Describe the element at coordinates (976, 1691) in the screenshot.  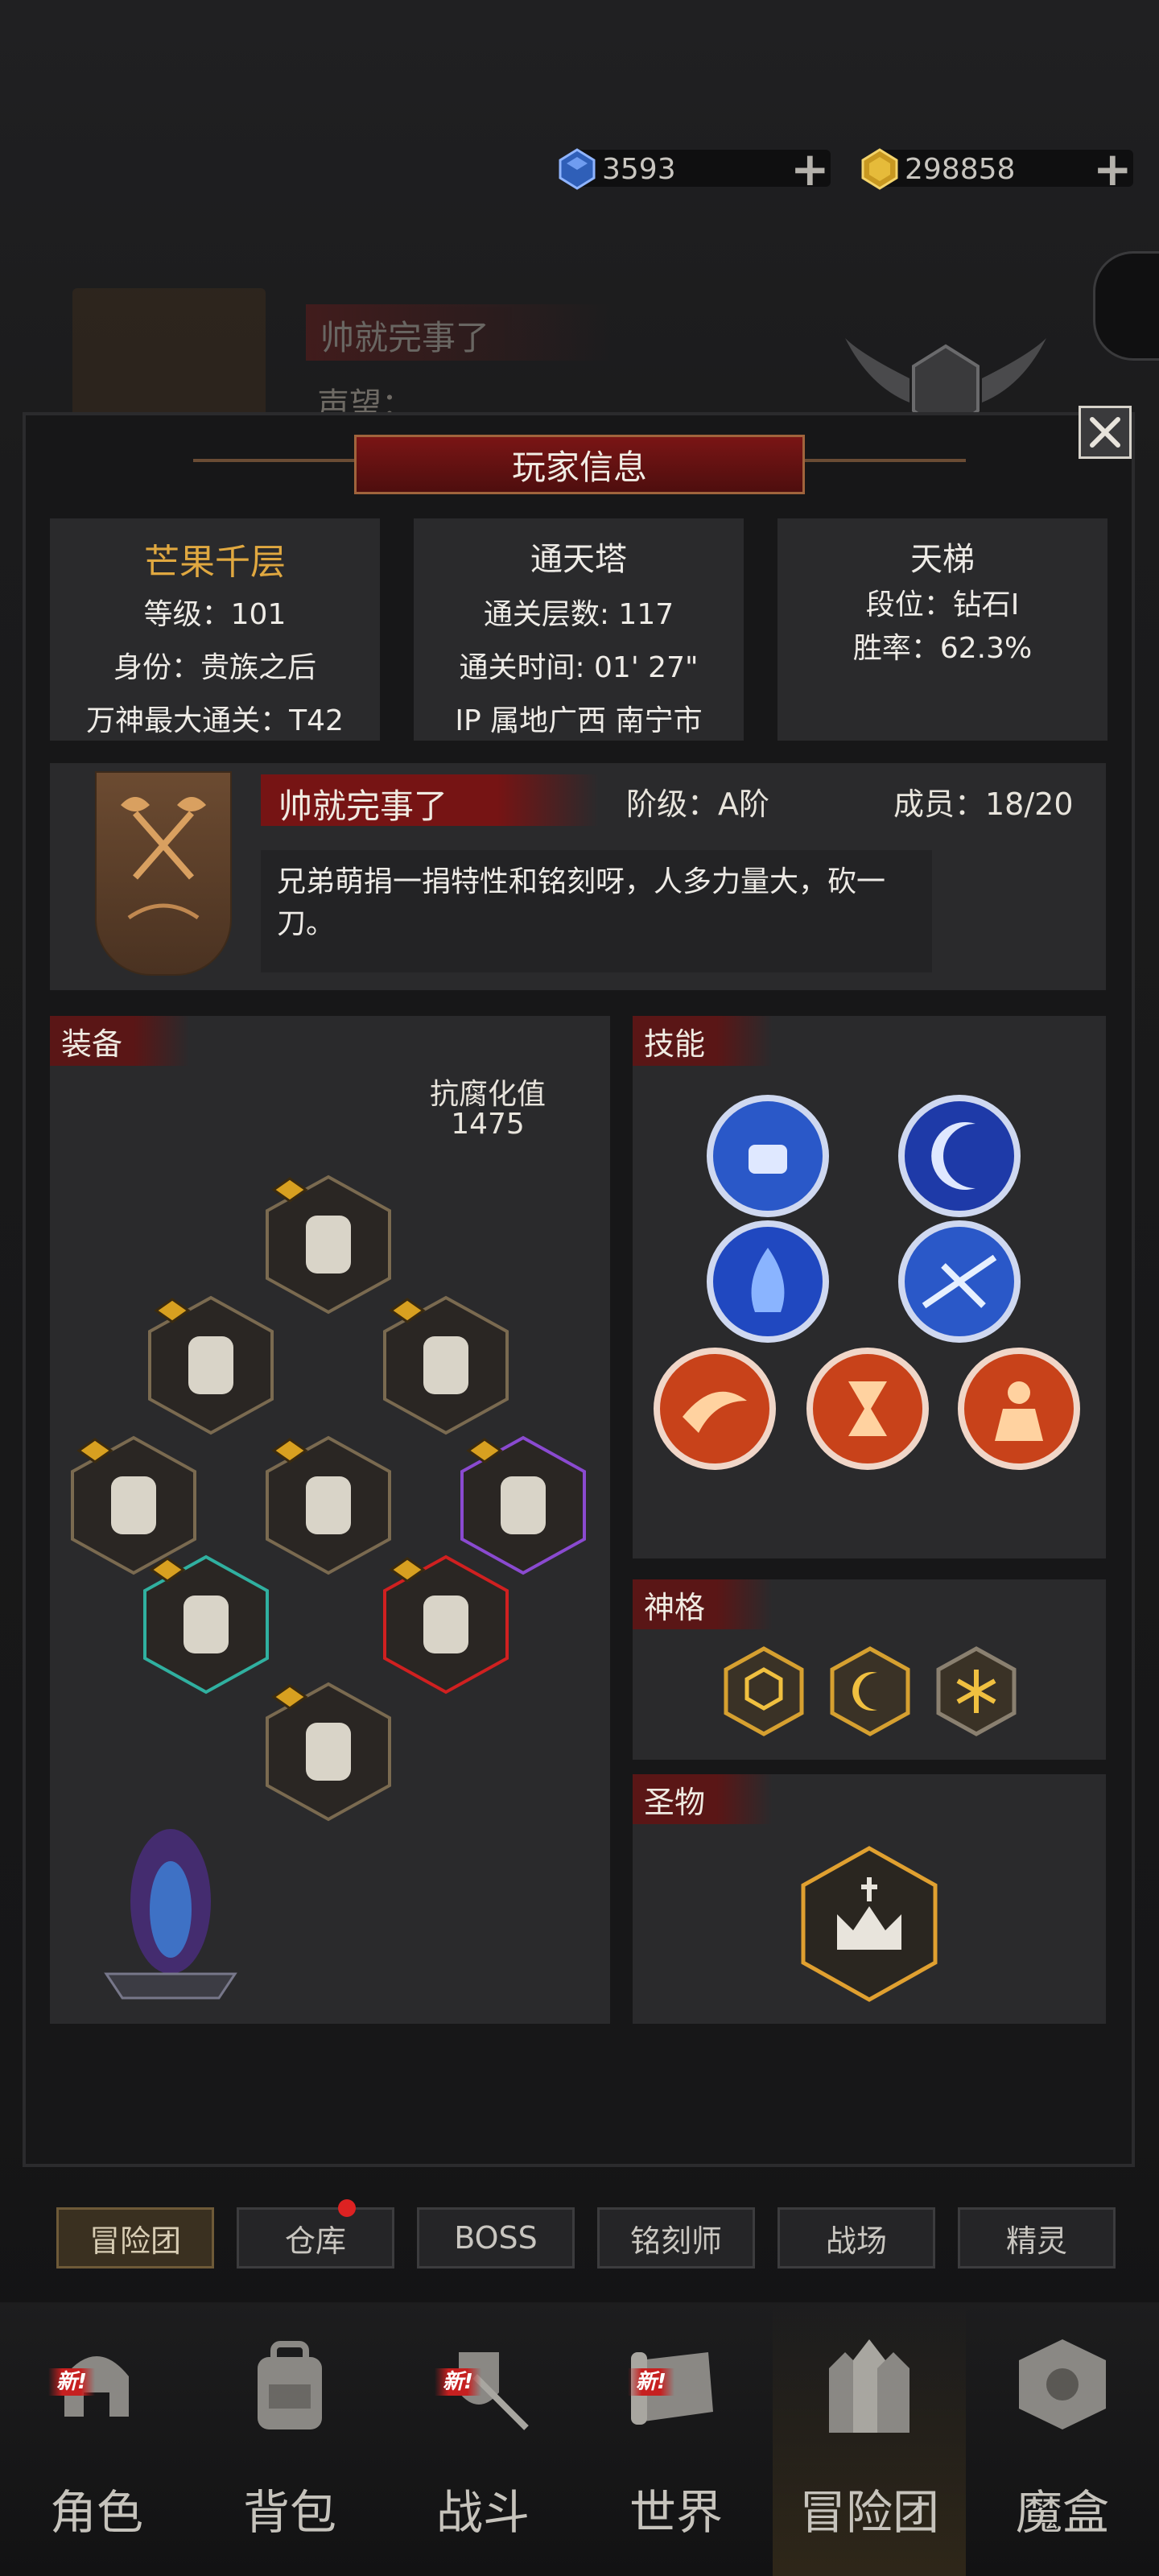
I see `god-star-icon` at that location.